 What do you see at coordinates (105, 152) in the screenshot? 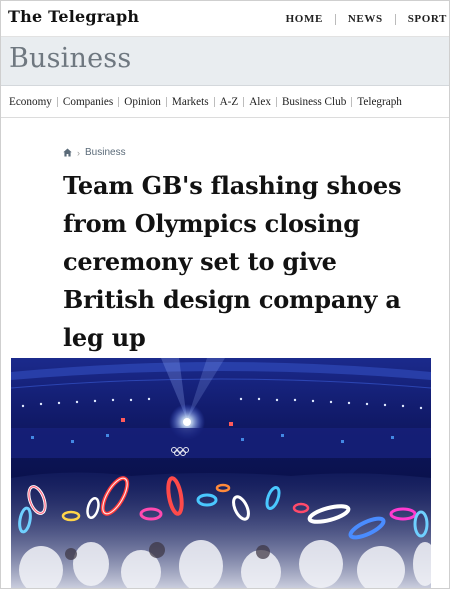
I see `breadcrumb-business-link: Business` at bounding box center [105, 152].